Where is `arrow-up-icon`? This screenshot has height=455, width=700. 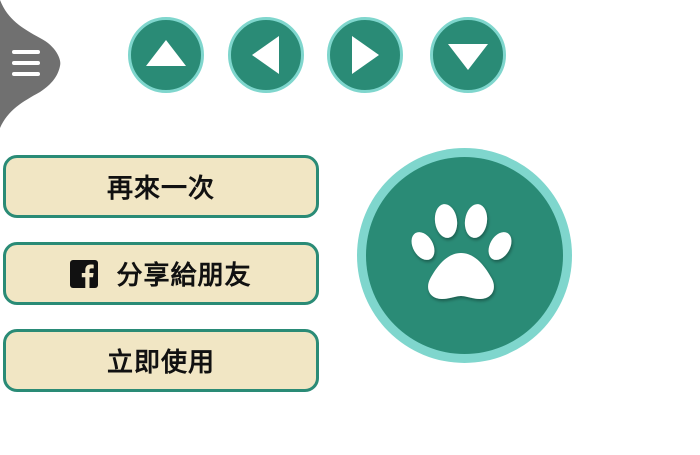 arrow-up-icon is located at coordinates (166, 53).